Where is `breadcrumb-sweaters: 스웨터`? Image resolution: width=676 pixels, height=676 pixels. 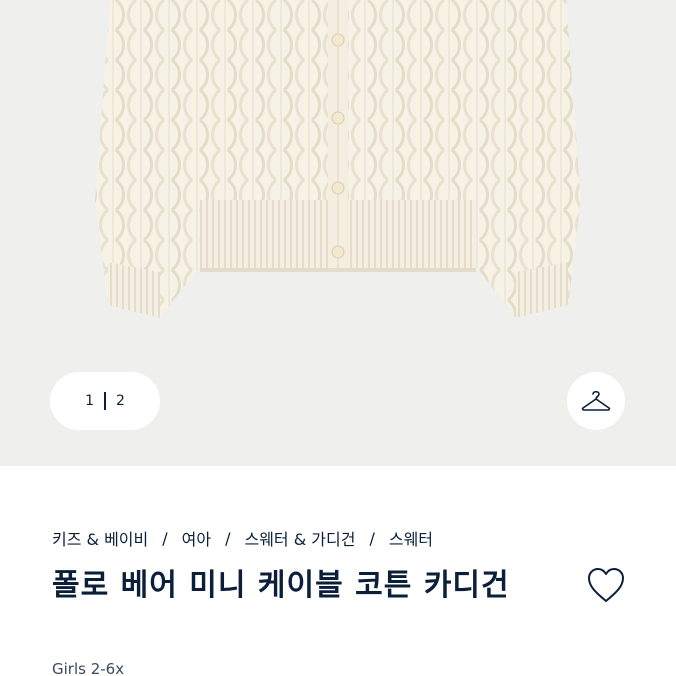
breadcrumb-sweaters: 스웨터 is located at coordinates (411, 538).